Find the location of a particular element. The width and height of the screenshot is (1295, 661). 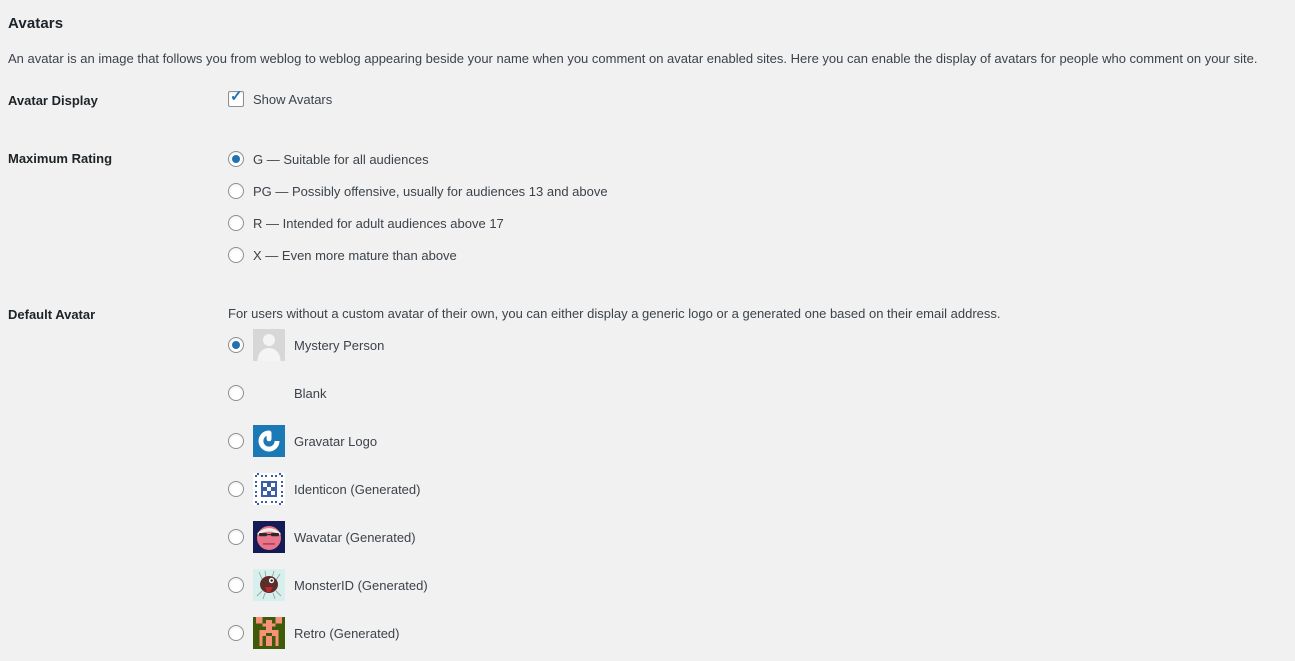

mystery-person-avatar-icon is located at coordinates (269, 345).